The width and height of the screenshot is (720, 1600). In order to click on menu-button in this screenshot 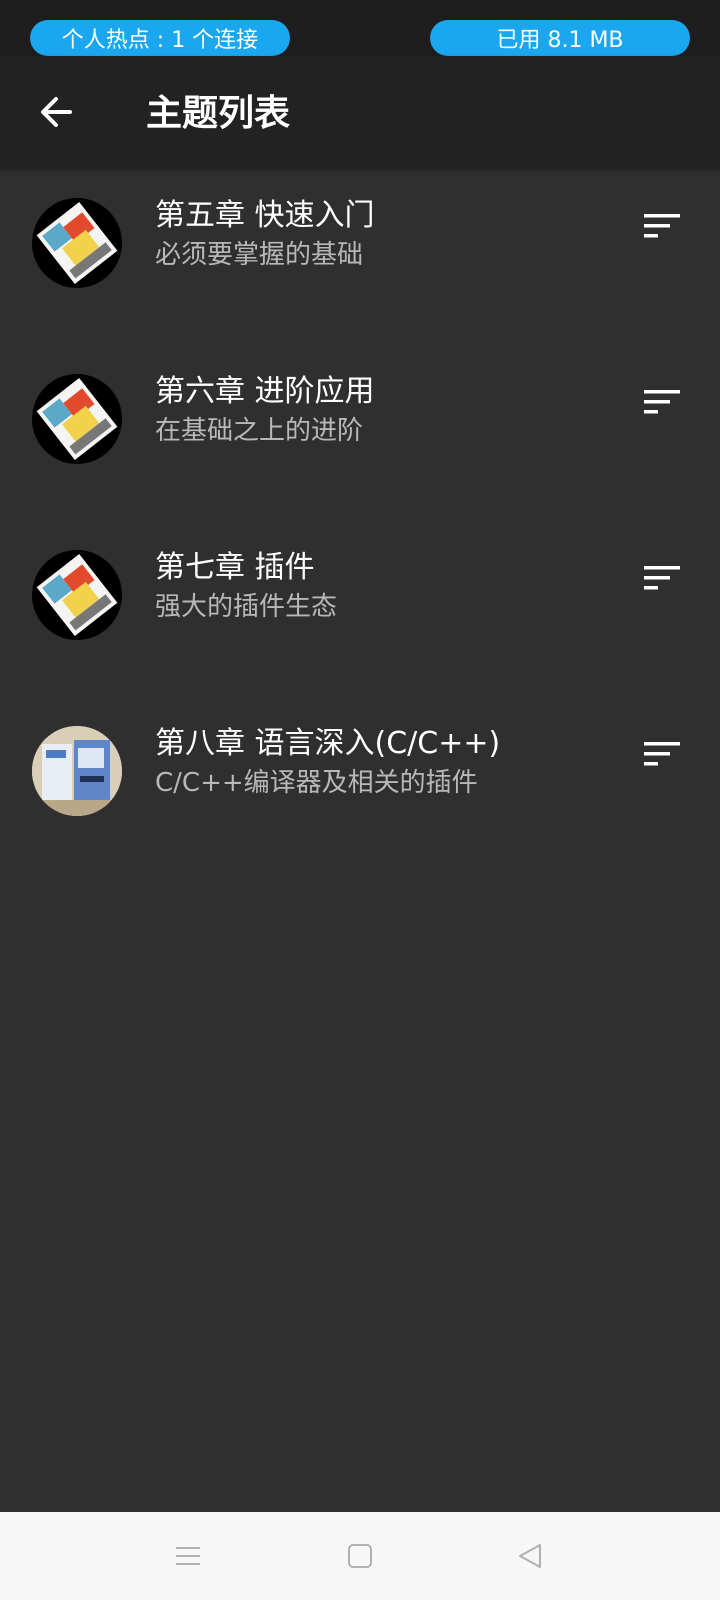, I will do `click(188, 1556)`.